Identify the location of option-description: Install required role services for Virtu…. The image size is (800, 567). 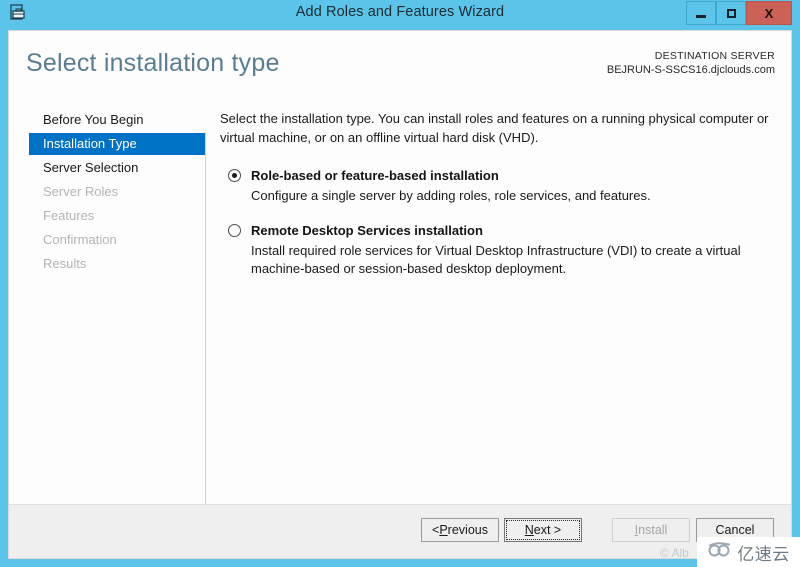
(496, 259).